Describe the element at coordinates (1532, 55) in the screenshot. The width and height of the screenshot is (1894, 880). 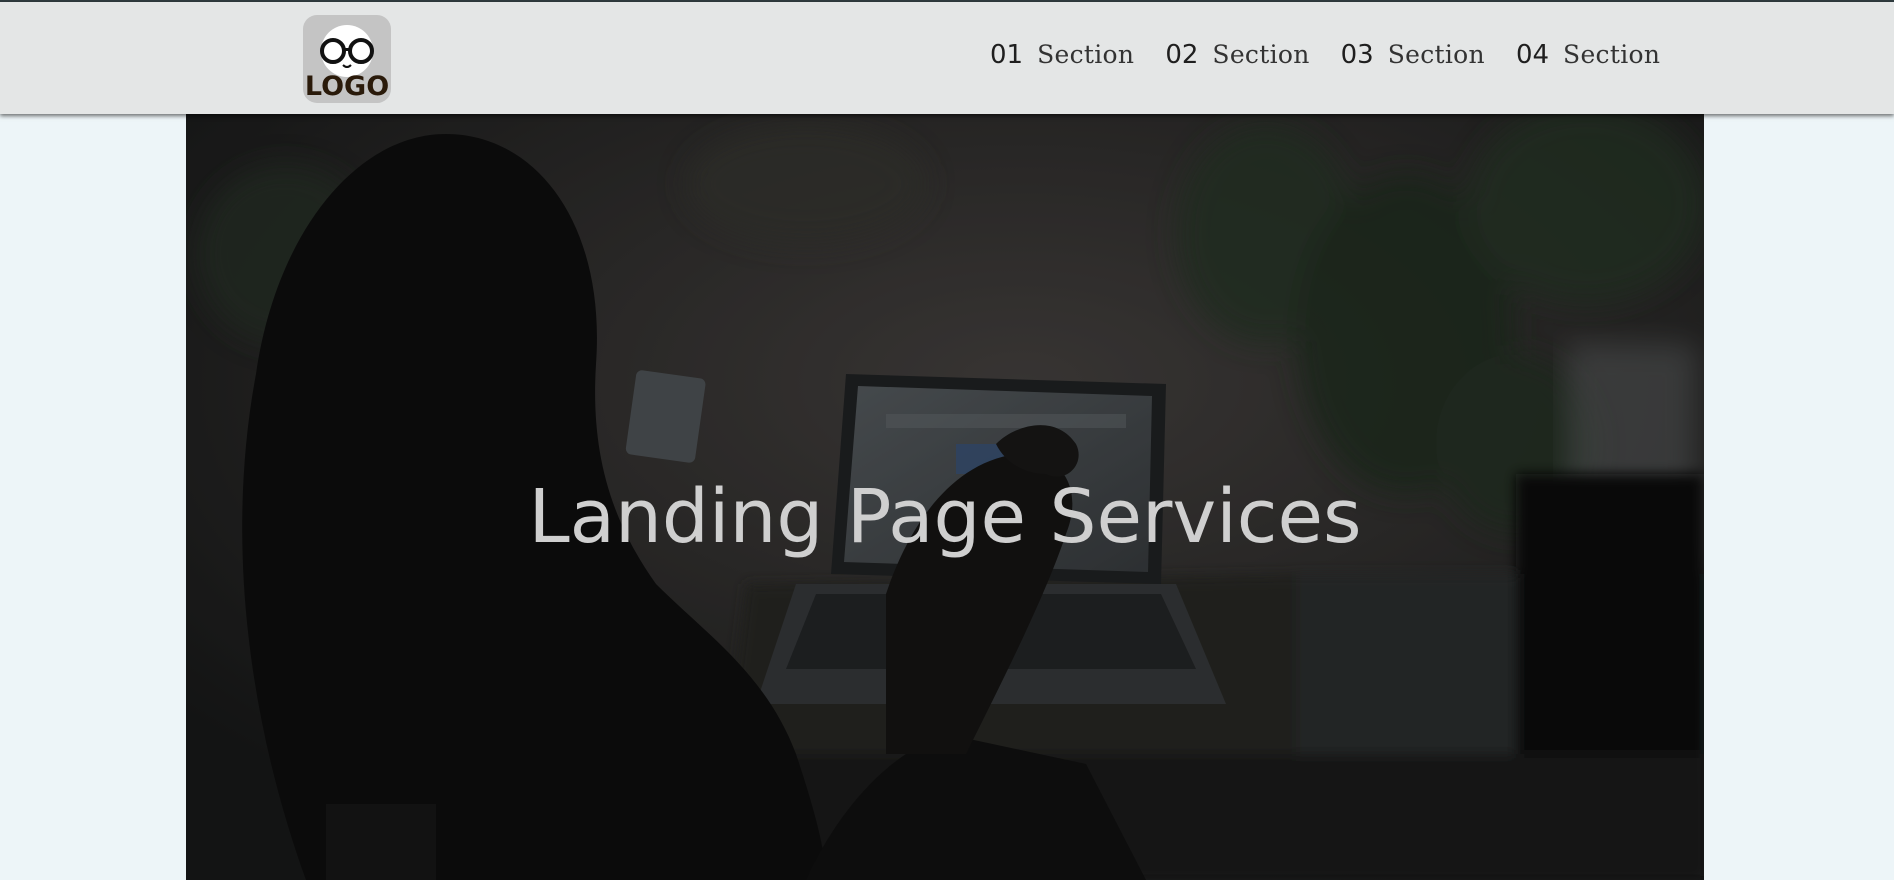
I see `nav-number: 04` at that location.